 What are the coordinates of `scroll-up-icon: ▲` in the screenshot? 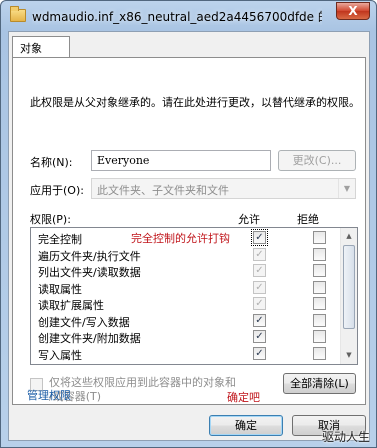 It's located at (349, 236).